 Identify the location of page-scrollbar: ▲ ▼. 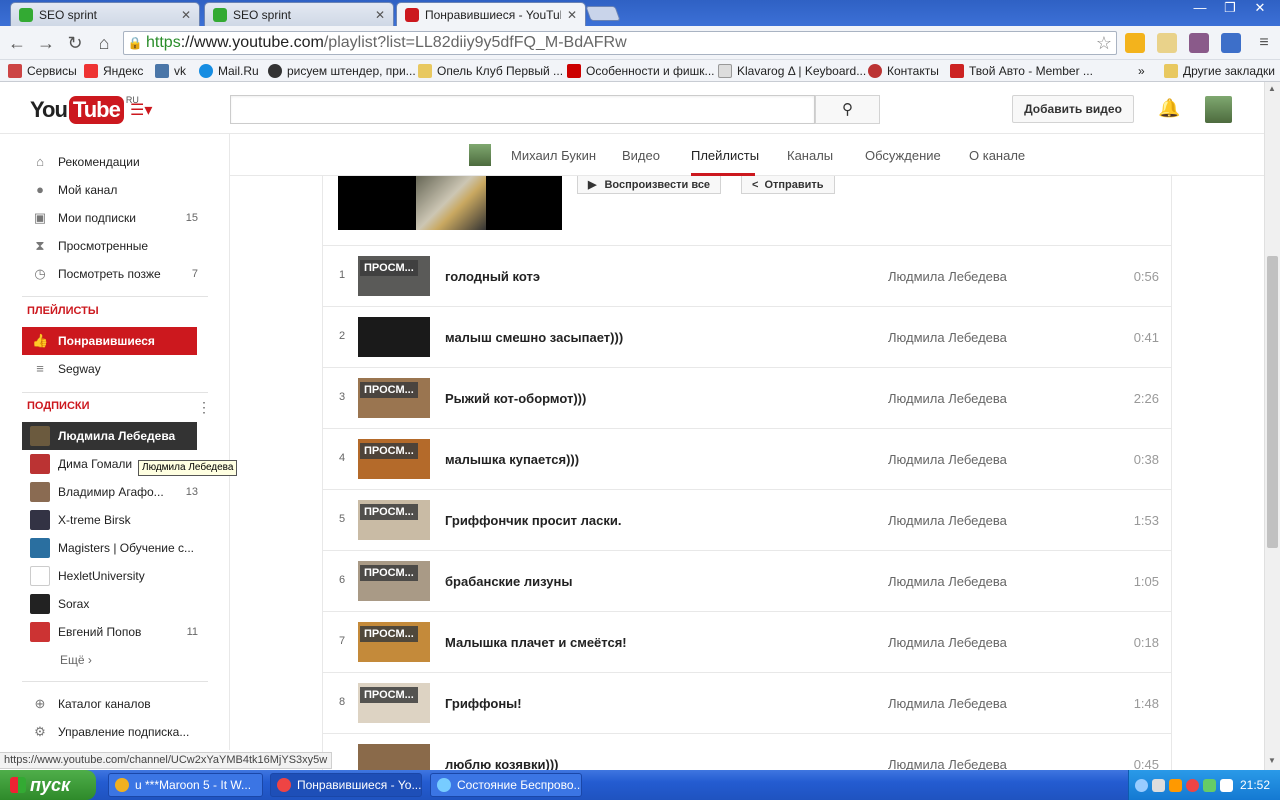
(1272, 426).